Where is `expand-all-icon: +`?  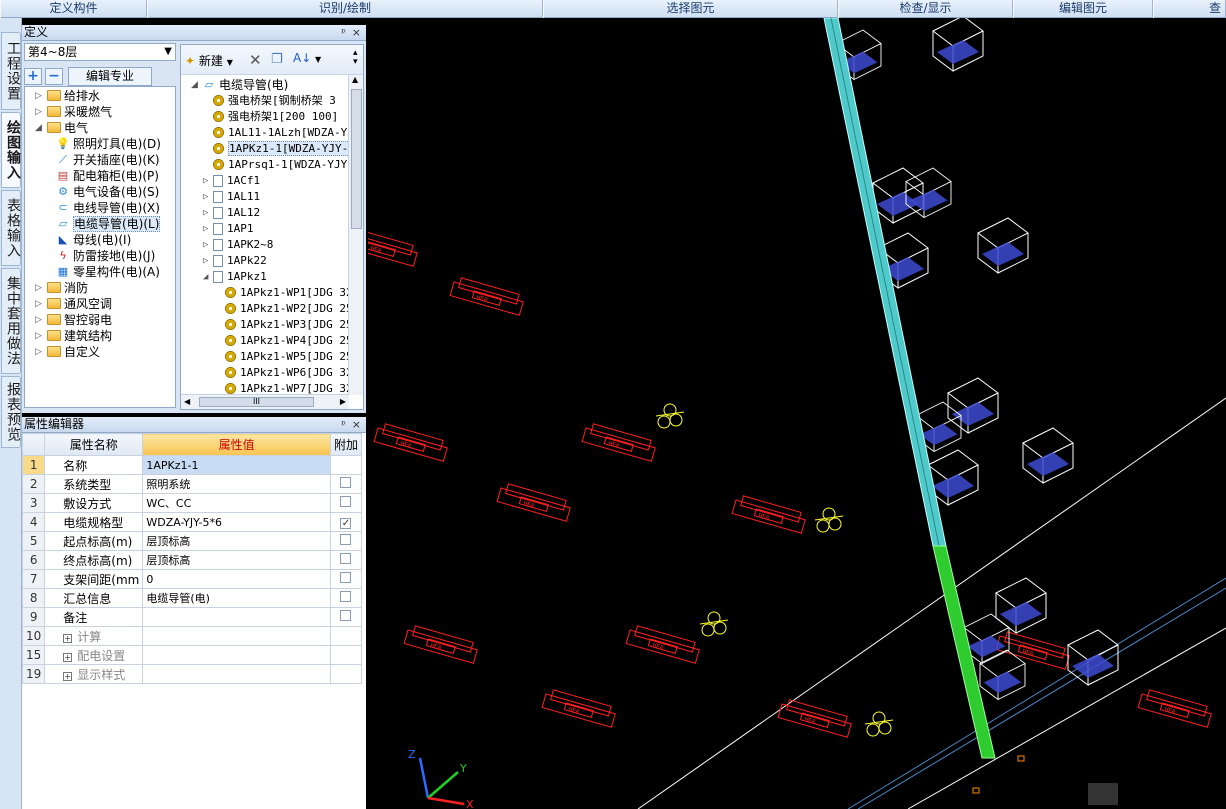 expand-all-icon: + is located at coordinates (33, 76).